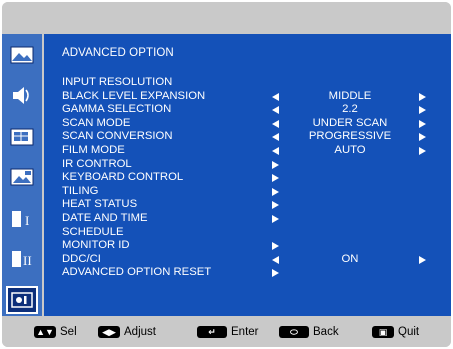 The width and height of the screenshot is (453, 349). Describe the element at coordinates (137, 272) in the screenshot. I see `menu-row-label: ADVANCED OPTION RESET` at that location.